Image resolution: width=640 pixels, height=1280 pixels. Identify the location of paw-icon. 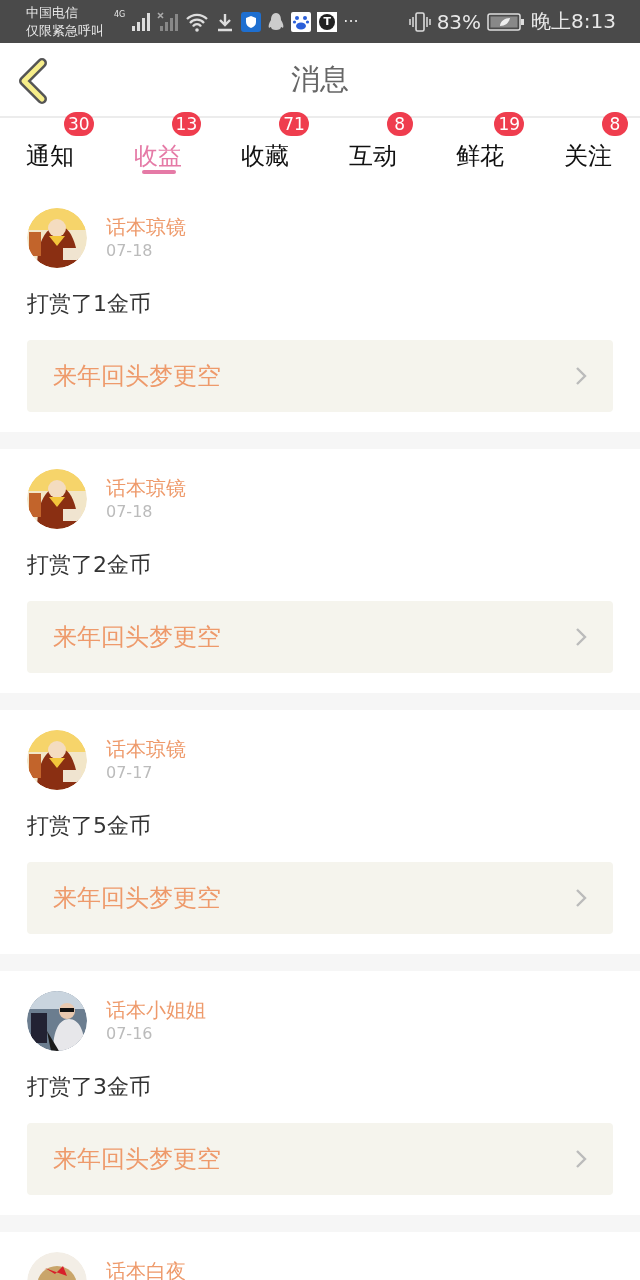
(301, 21).